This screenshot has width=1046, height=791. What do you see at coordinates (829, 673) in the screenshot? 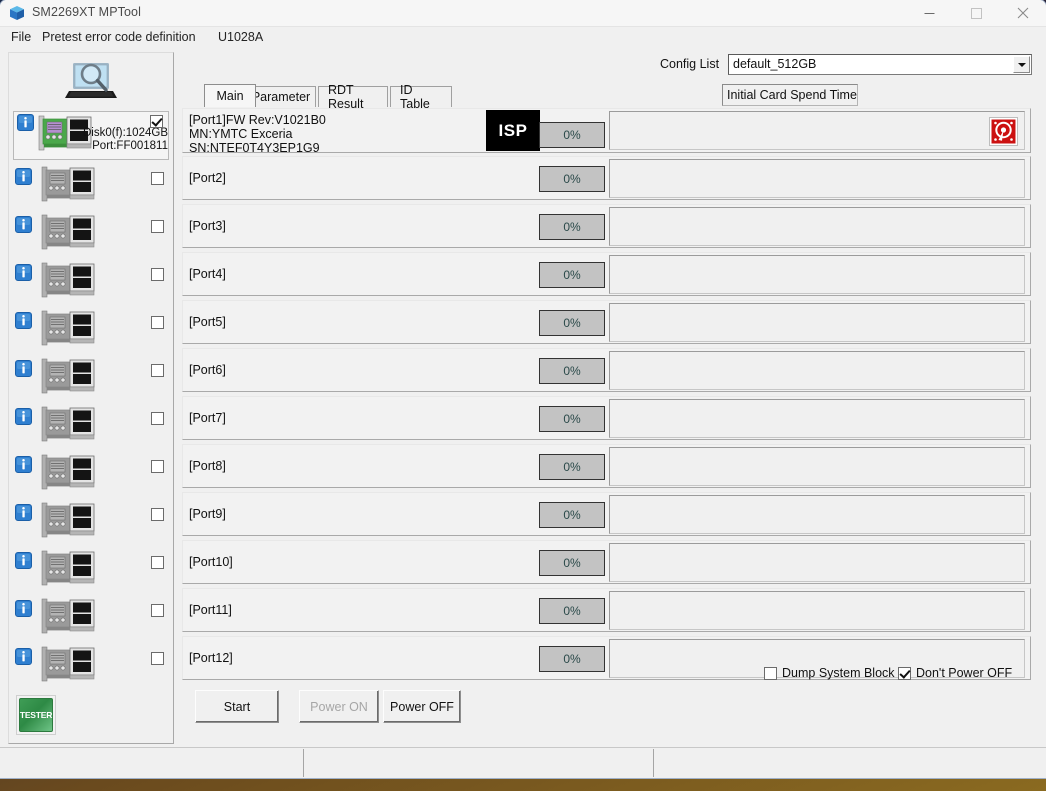
I see `dump-system-block-checkbox: Dump System Block` at bounding box center [829, 673].